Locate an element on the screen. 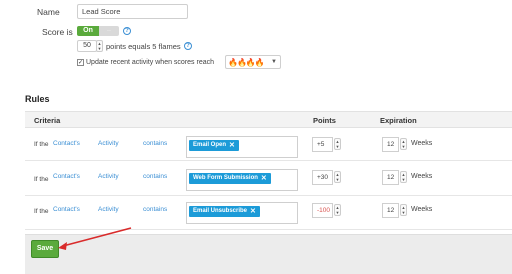  annotation-arrow-head is located at coordinates (62, 246).